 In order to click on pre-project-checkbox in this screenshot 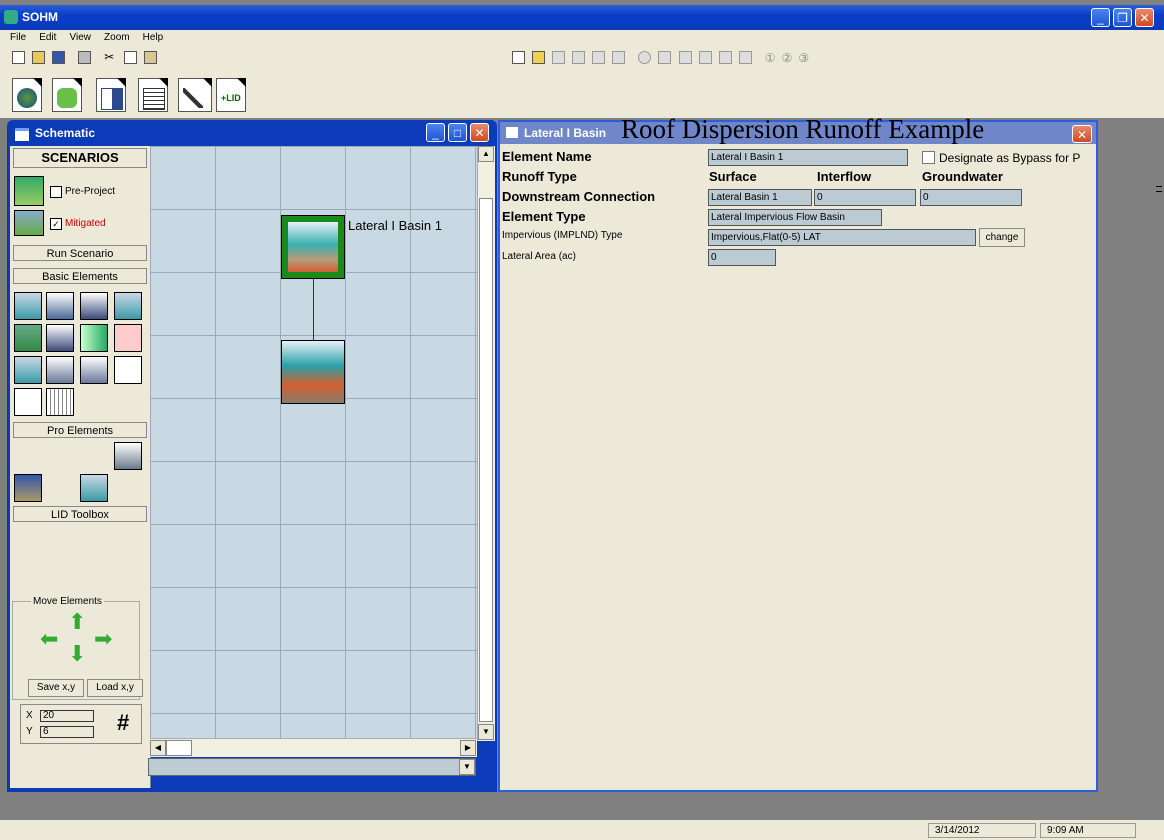, I will do `click(56, 192)`.